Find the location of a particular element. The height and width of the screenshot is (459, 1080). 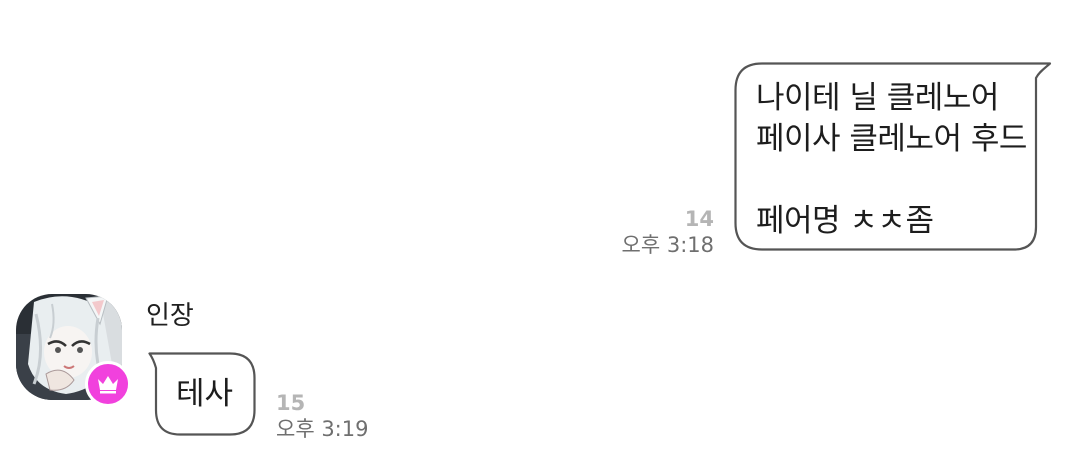

sender-name: 인장 is located at coordinates (170, 316).